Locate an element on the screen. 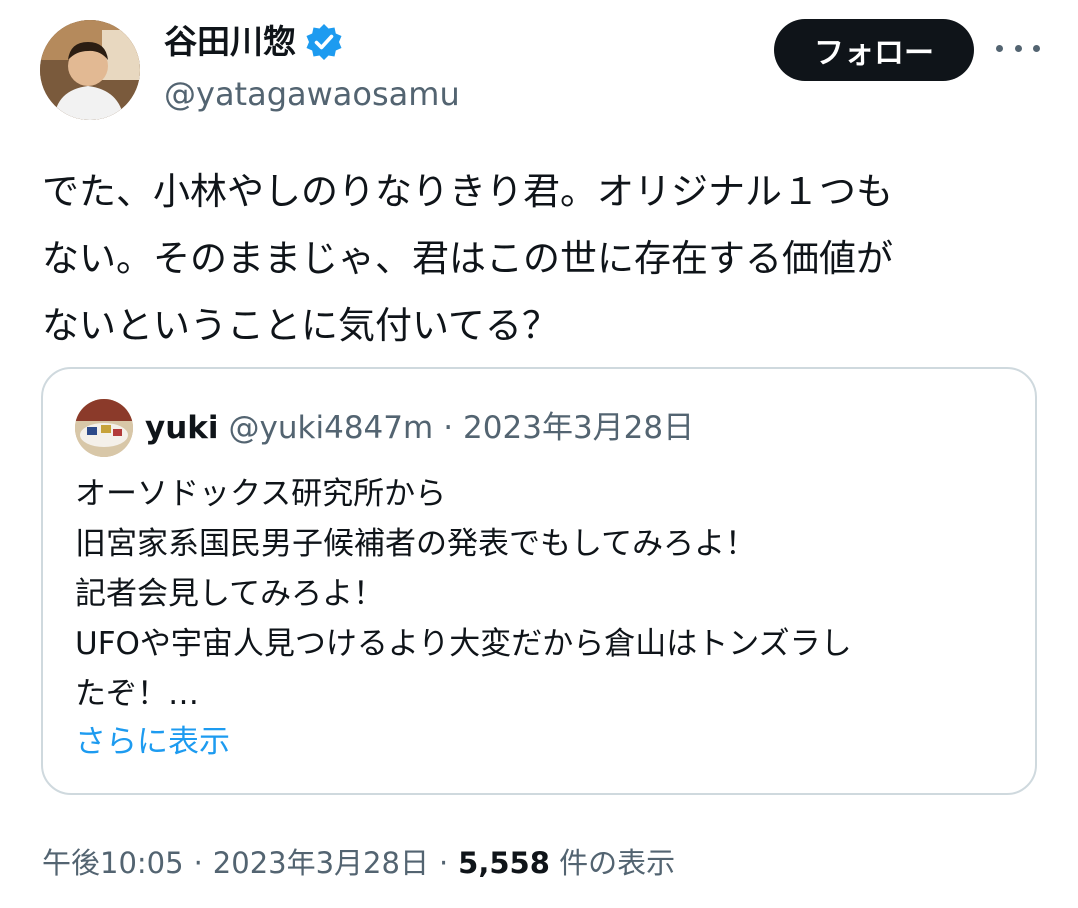 This screenshot has height=908, width=1078. quoted-author-avatar is located at coordinates (104, 428).